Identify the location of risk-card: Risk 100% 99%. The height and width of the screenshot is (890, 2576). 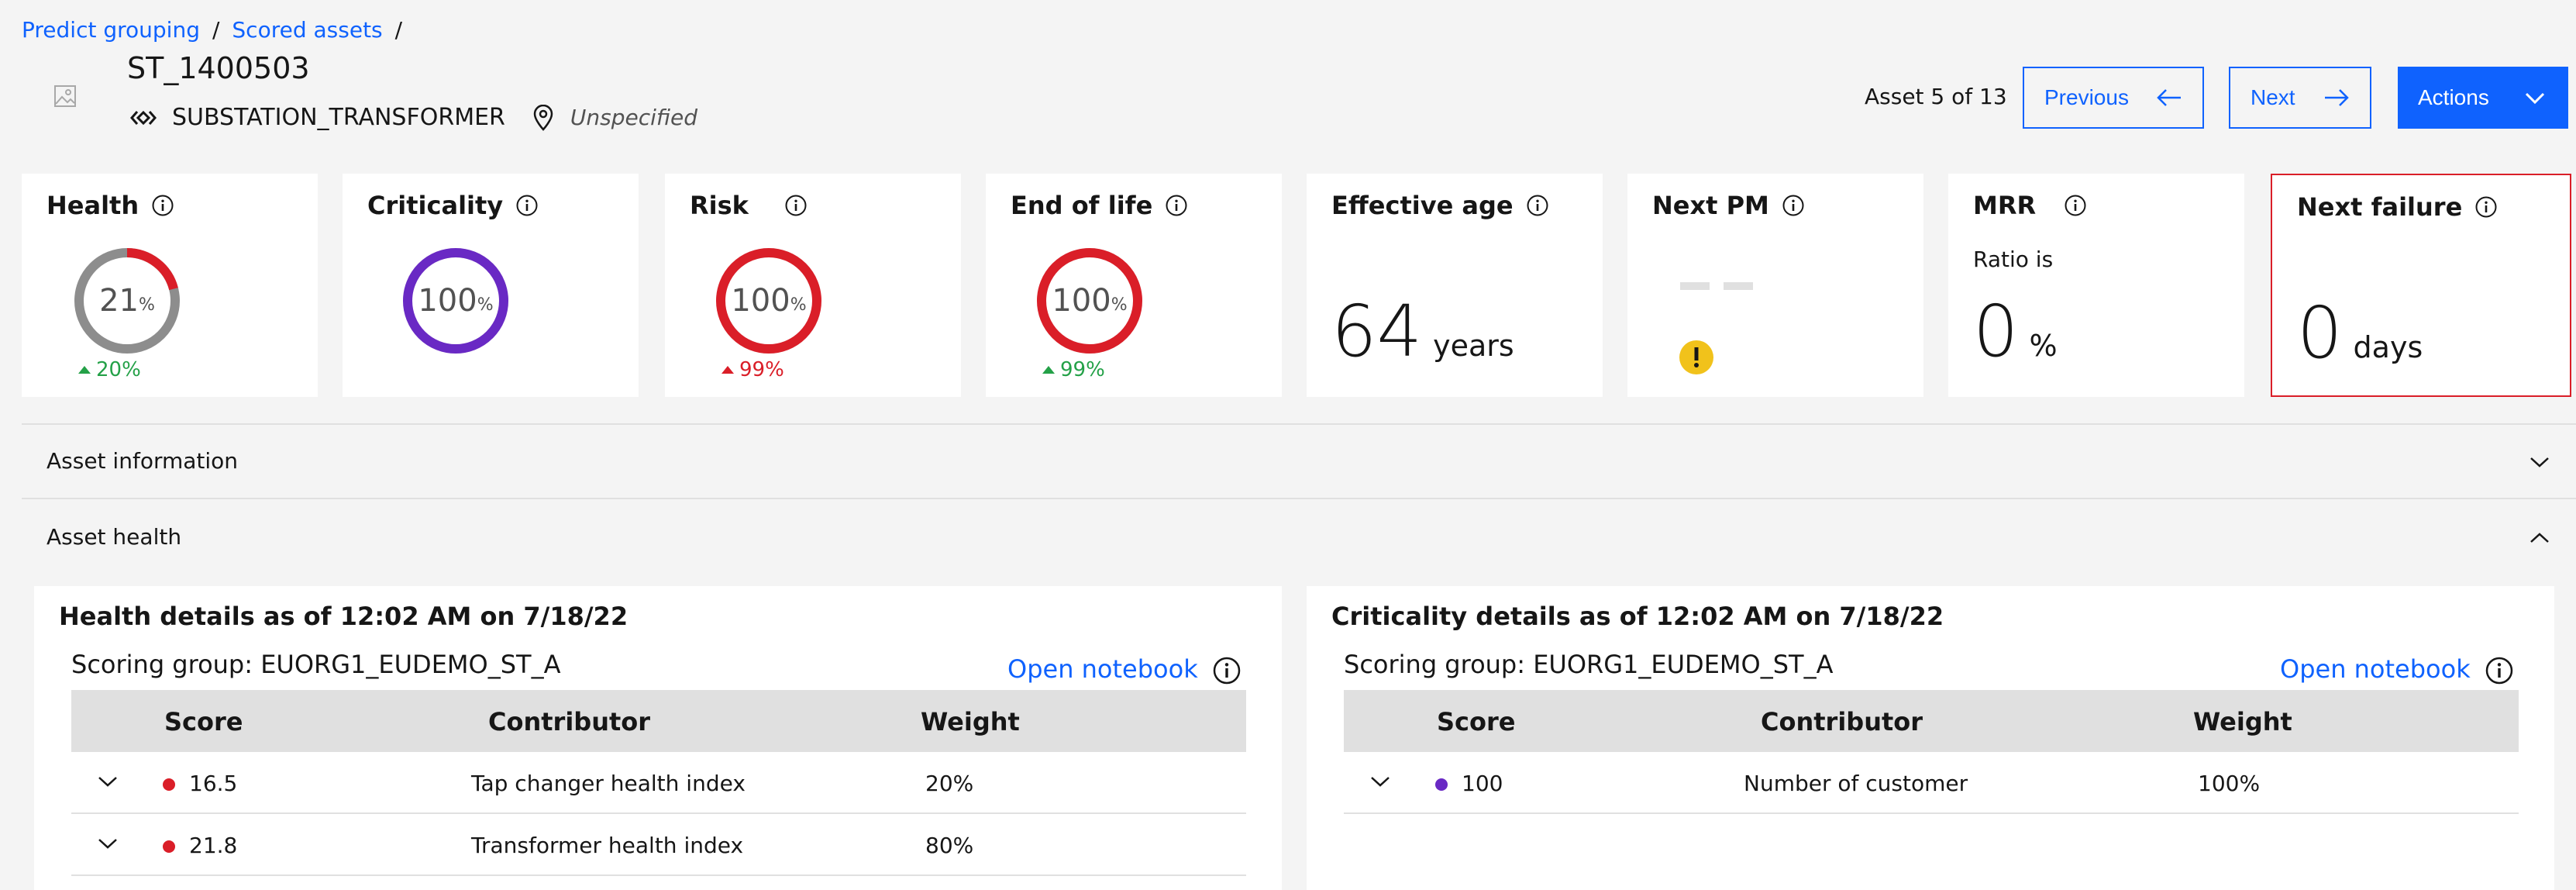
(813, 285).